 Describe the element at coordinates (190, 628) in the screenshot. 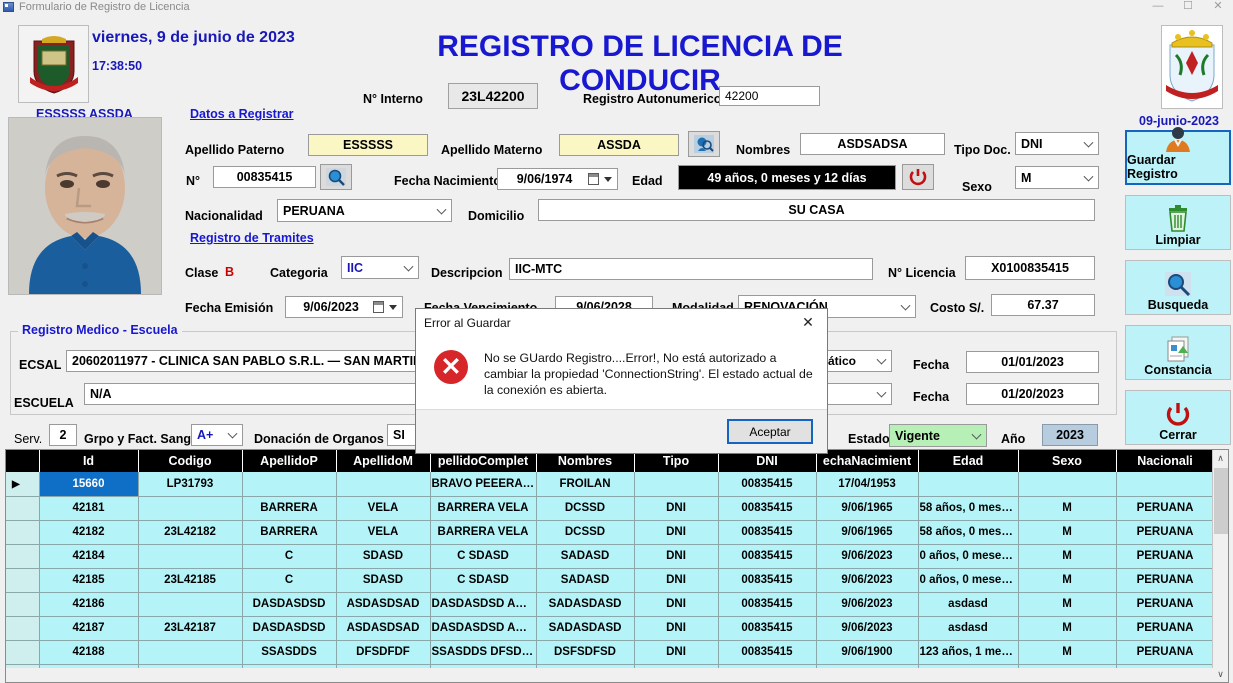

I see `table-cell: 23L42187` at that location.